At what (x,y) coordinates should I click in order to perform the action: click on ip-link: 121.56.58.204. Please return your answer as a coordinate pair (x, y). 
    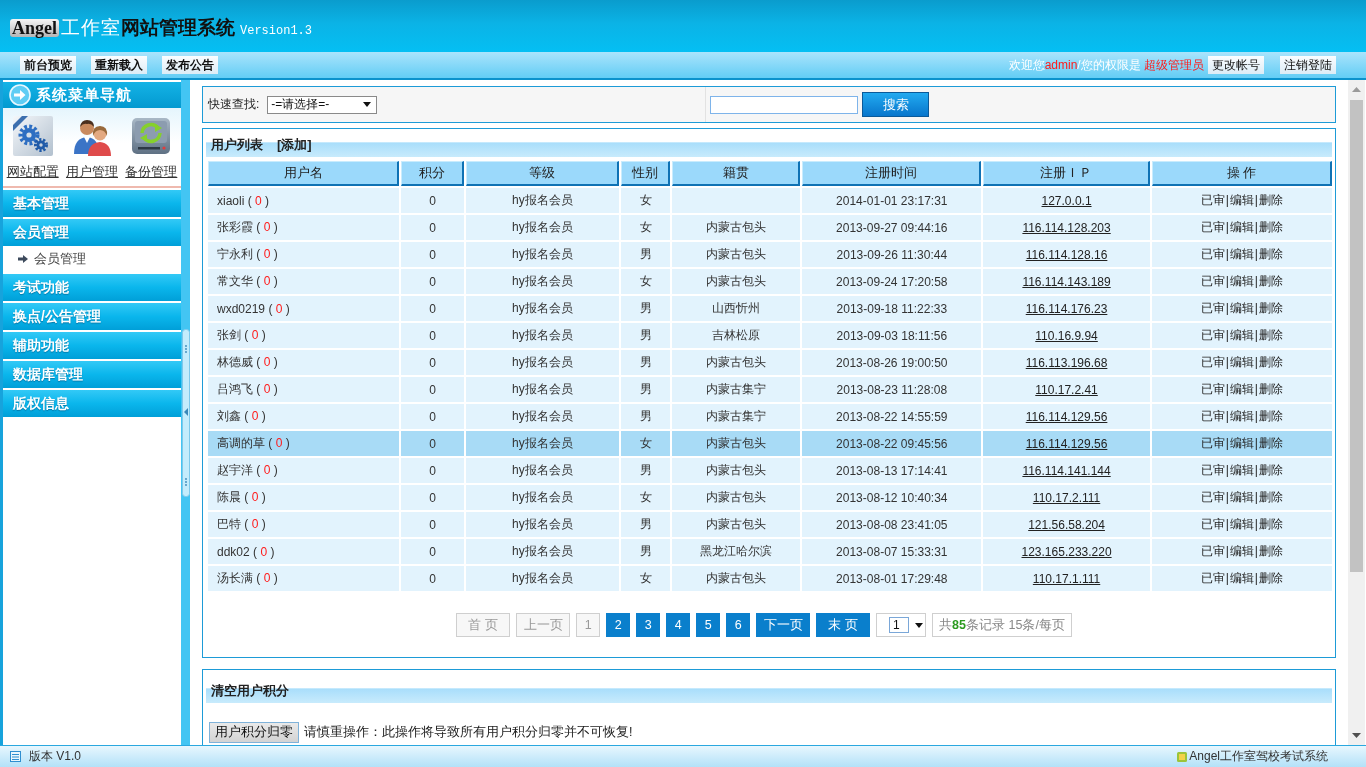
    Looking at the image, I should click on (1066, 524).